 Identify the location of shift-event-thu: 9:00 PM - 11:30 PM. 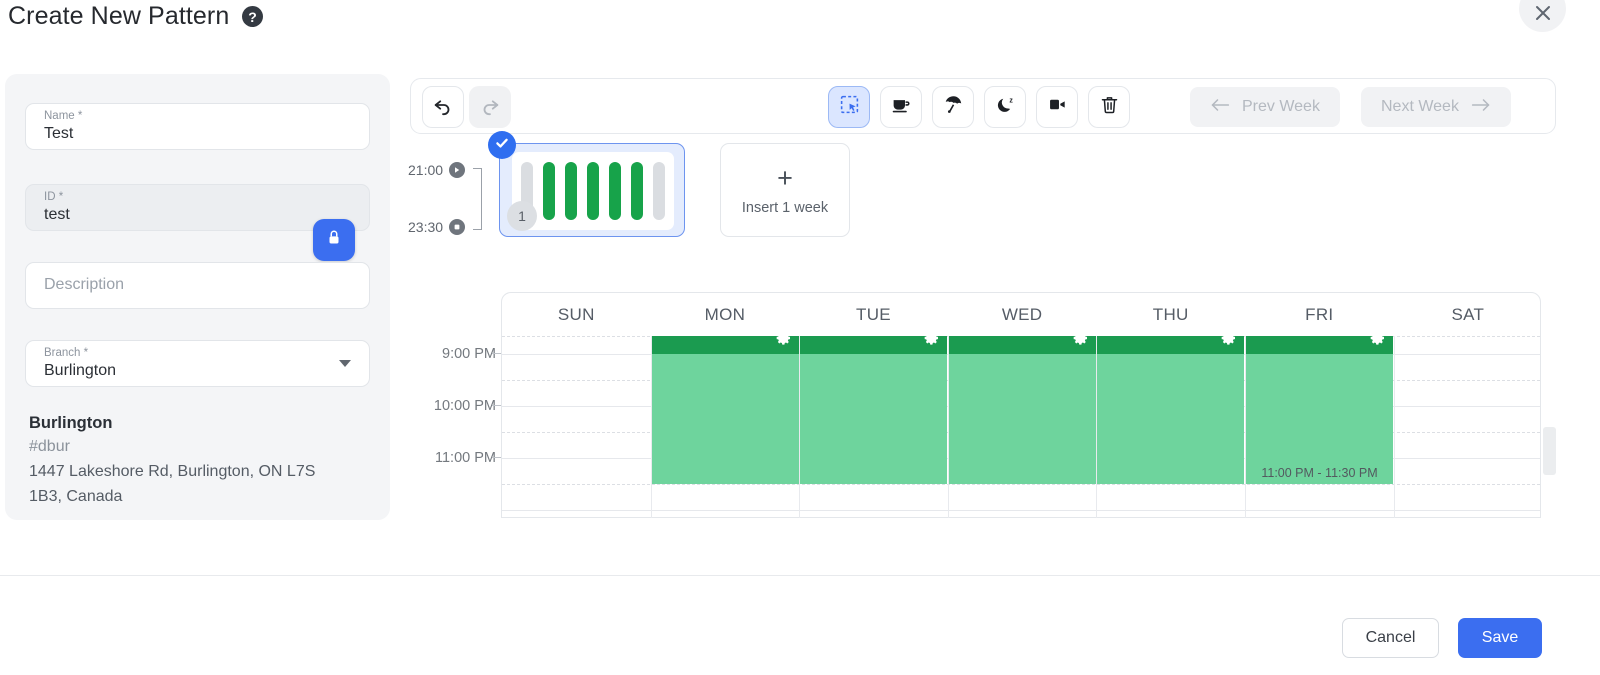
(1171, 410).